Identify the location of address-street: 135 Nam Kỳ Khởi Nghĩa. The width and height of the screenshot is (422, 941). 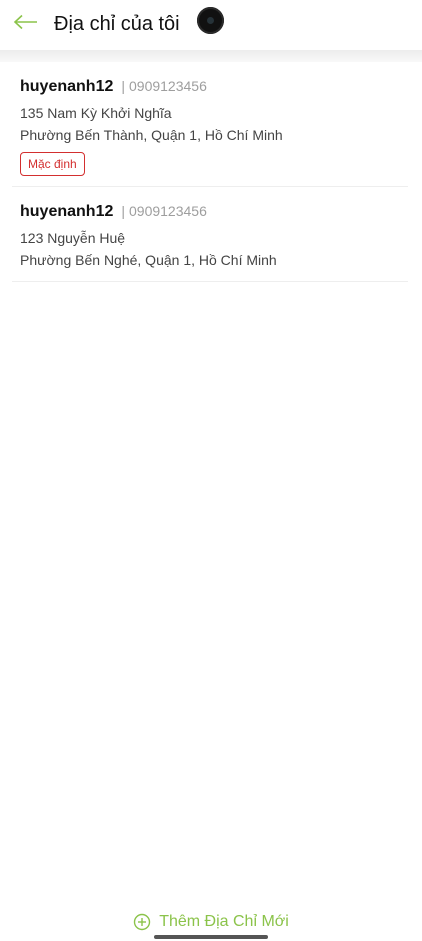
(96, 113).